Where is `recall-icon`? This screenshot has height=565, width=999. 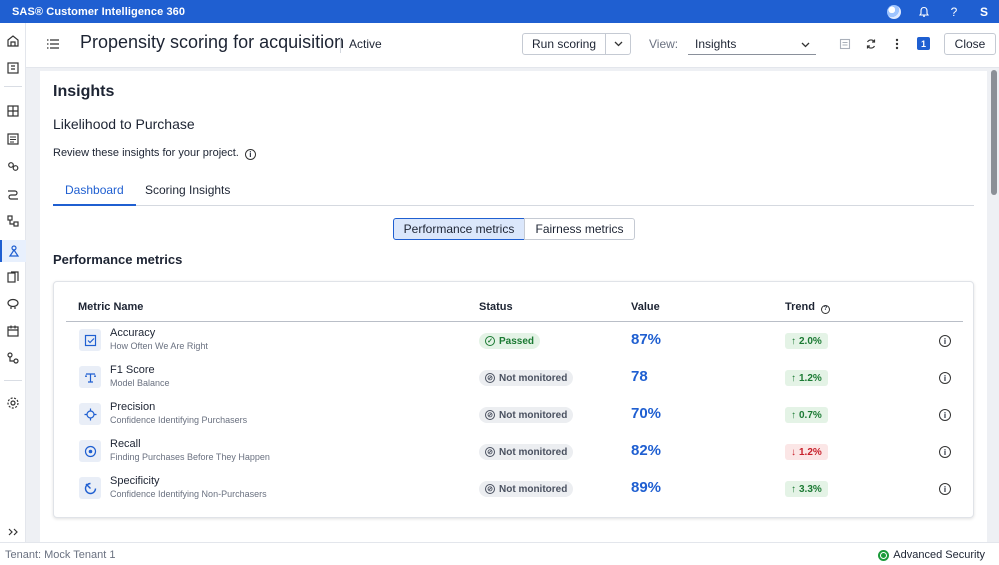
recall-icon is located at coordinates (90, 451).